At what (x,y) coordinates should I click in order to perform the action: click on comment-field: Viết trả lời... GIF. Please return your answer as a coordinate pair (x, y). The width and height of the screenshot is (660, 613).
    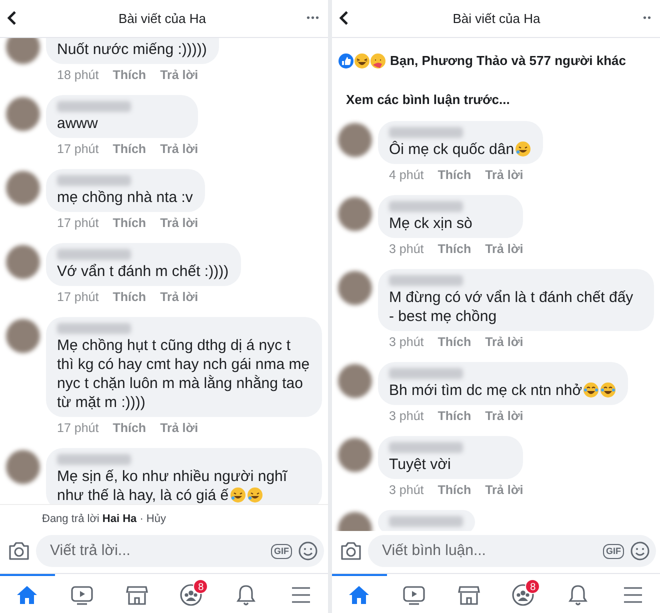
    Looking at the image, I should click on (180, 551).